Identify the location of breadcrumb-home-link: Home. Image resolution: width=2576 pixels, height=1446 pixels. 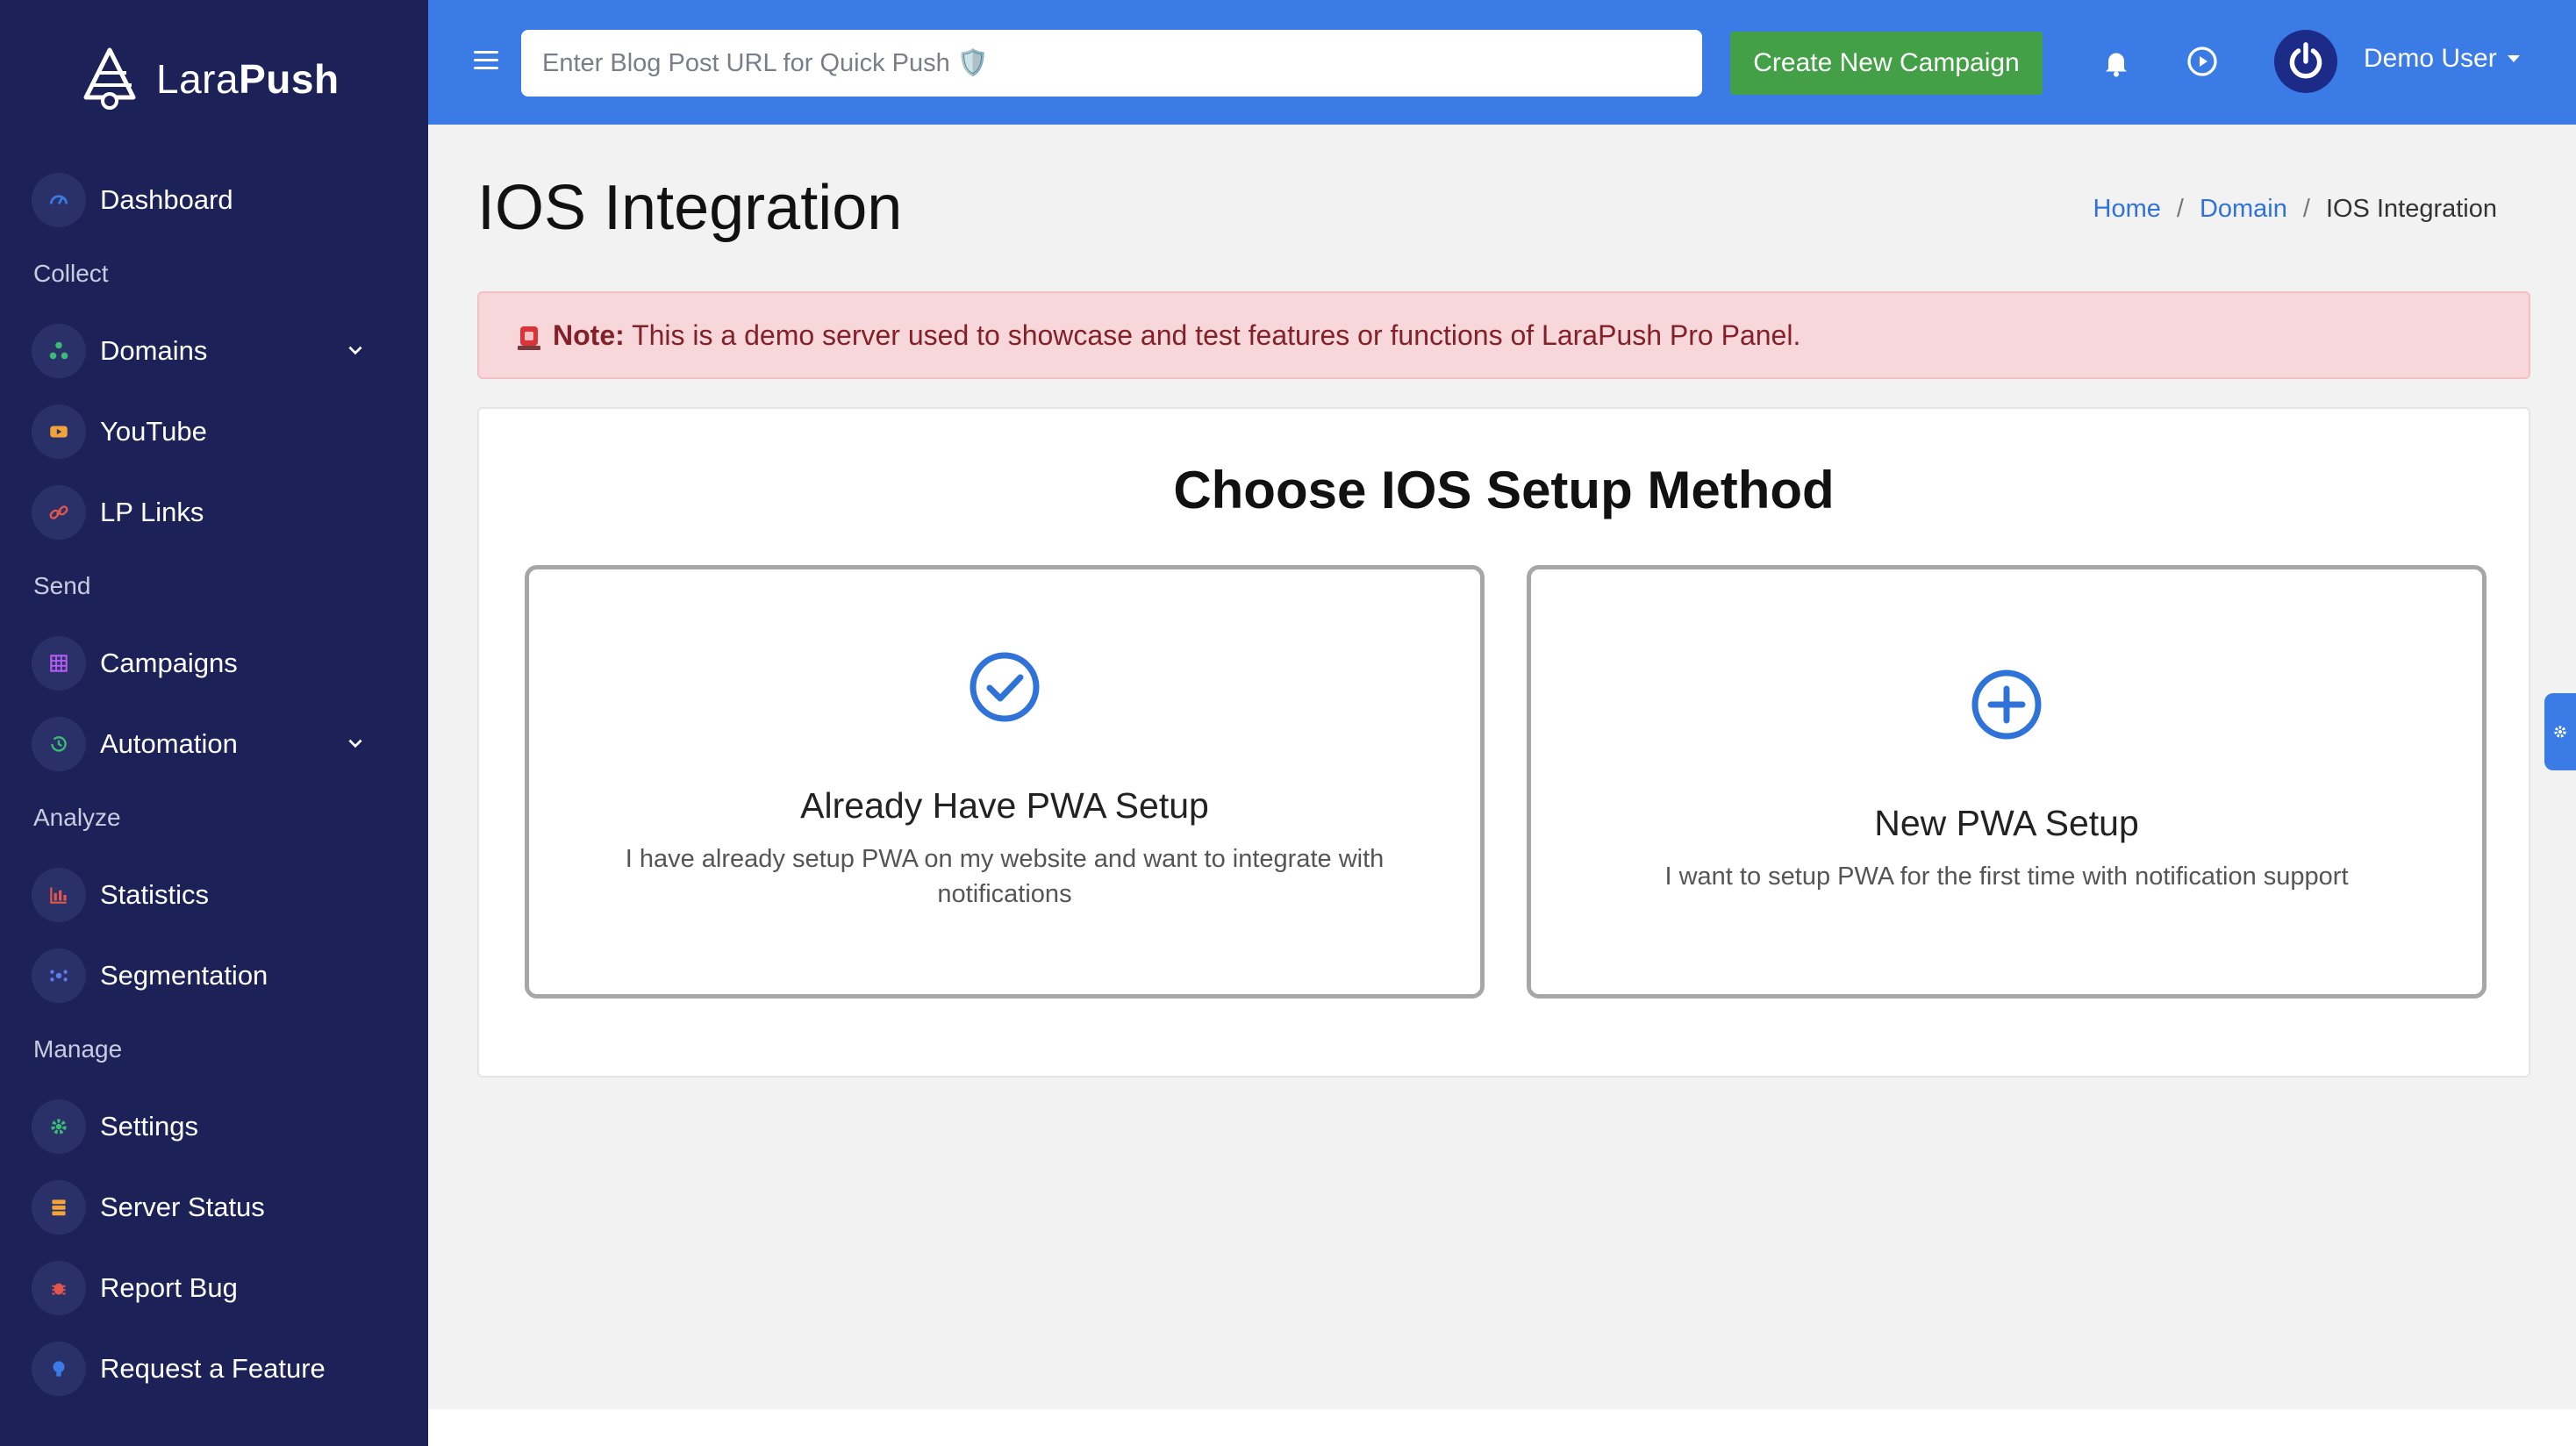
(2127, 209).